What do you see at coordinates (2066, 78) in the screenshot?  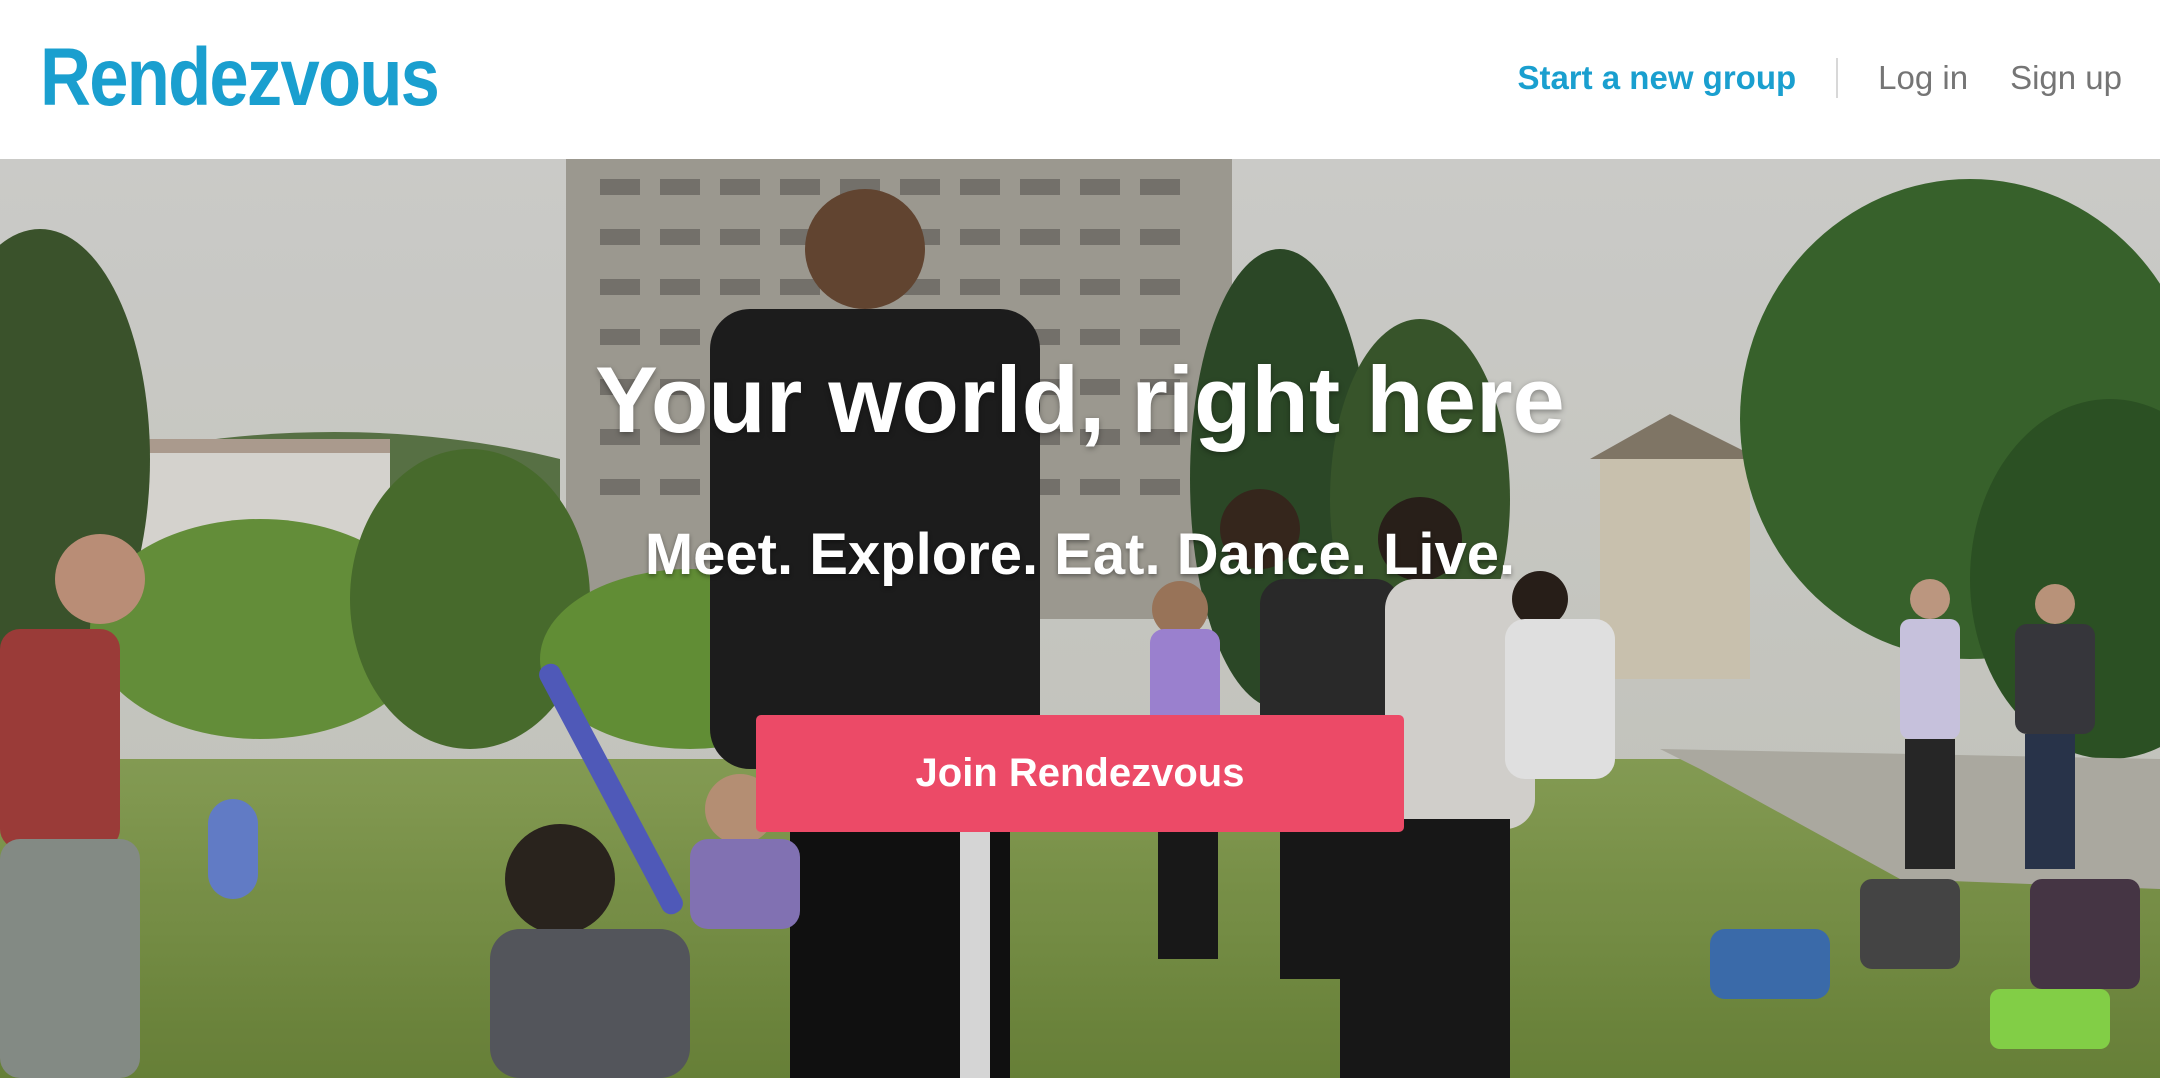 I see `signup-link: Sign up` at bounding box center [2066, 78].